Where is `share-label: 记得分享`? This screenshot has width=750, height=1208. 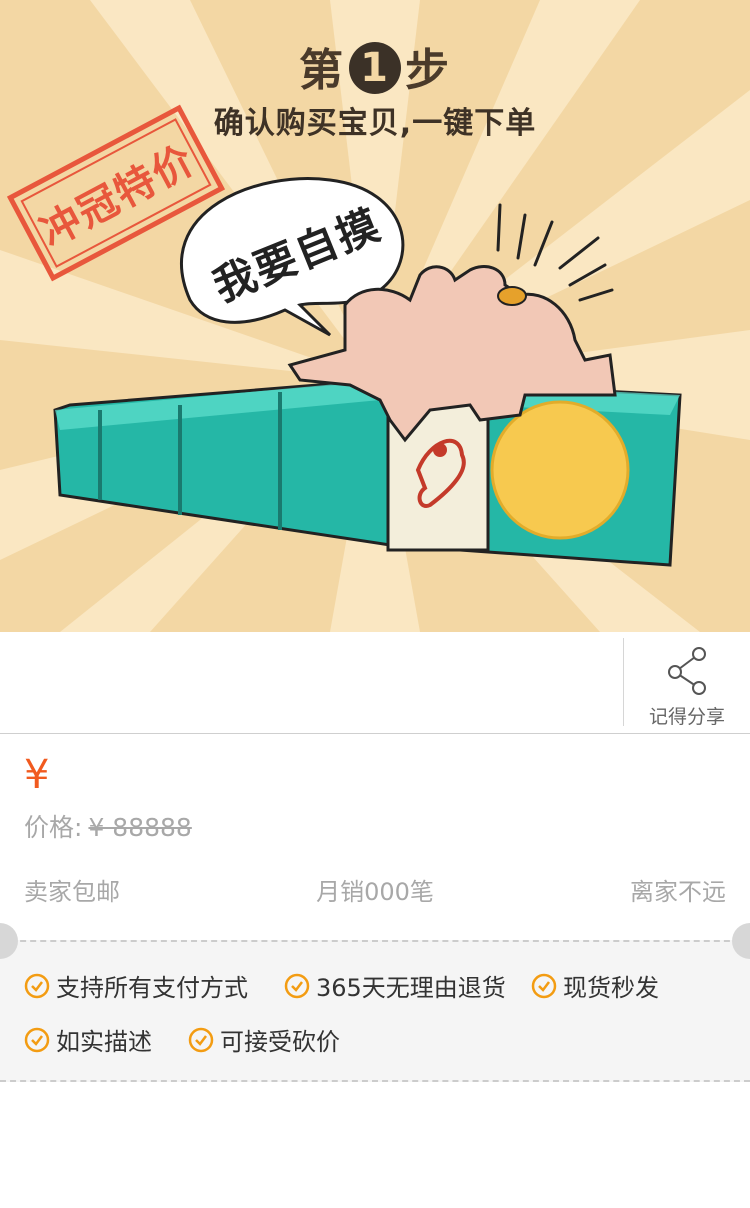 share-label: 记得分享 is located at coordinates (686, 717).